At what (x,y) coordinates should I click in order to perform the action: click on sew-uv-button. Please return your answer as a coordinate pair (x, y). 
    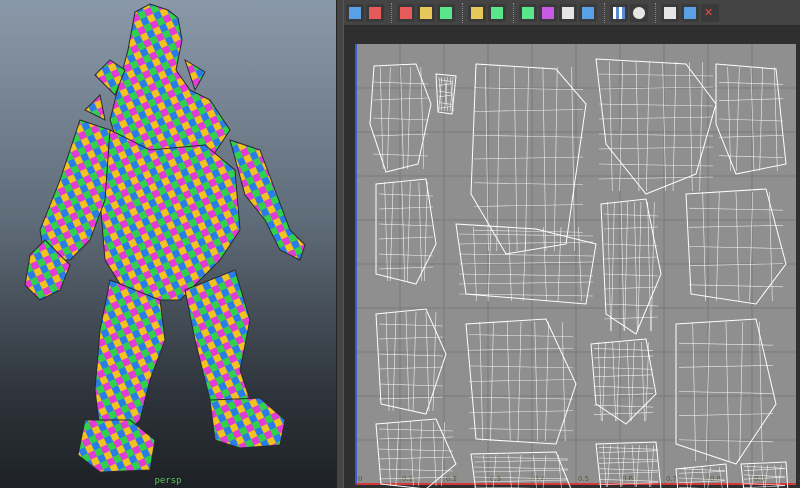
    Looking at the image, I should click on (426, 12).